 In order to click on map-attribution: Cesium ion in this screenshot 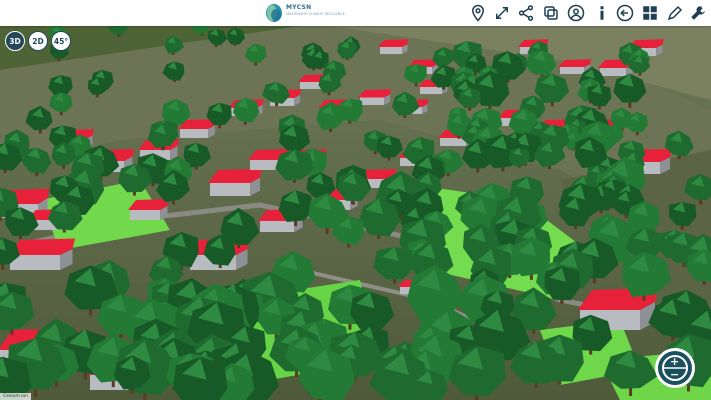, I will do `click(16, 396)`.